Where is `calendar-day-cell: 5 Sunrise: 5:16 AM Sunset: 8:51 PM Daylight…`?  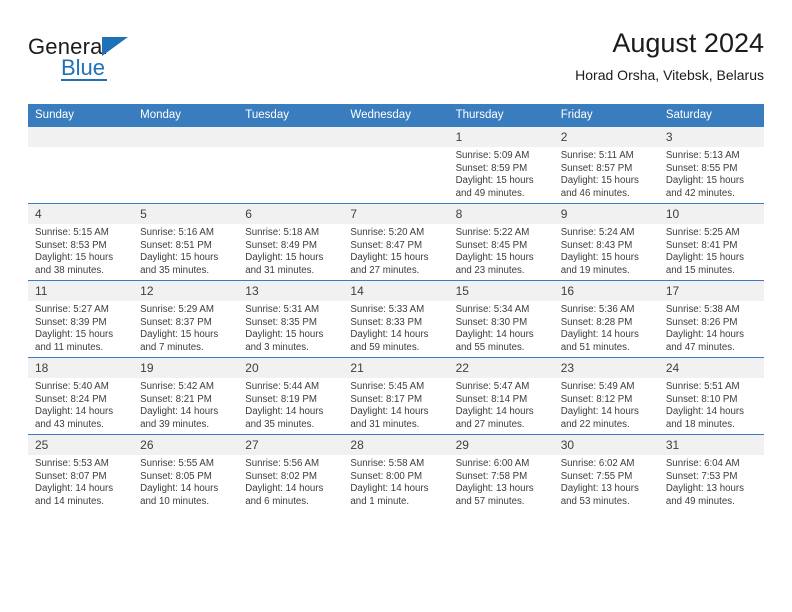 calendar-day-cell: 5 Sunrise: 5:16 AM Sunset: 8:51 PM Daylight… is located at coordinates (186, 242).